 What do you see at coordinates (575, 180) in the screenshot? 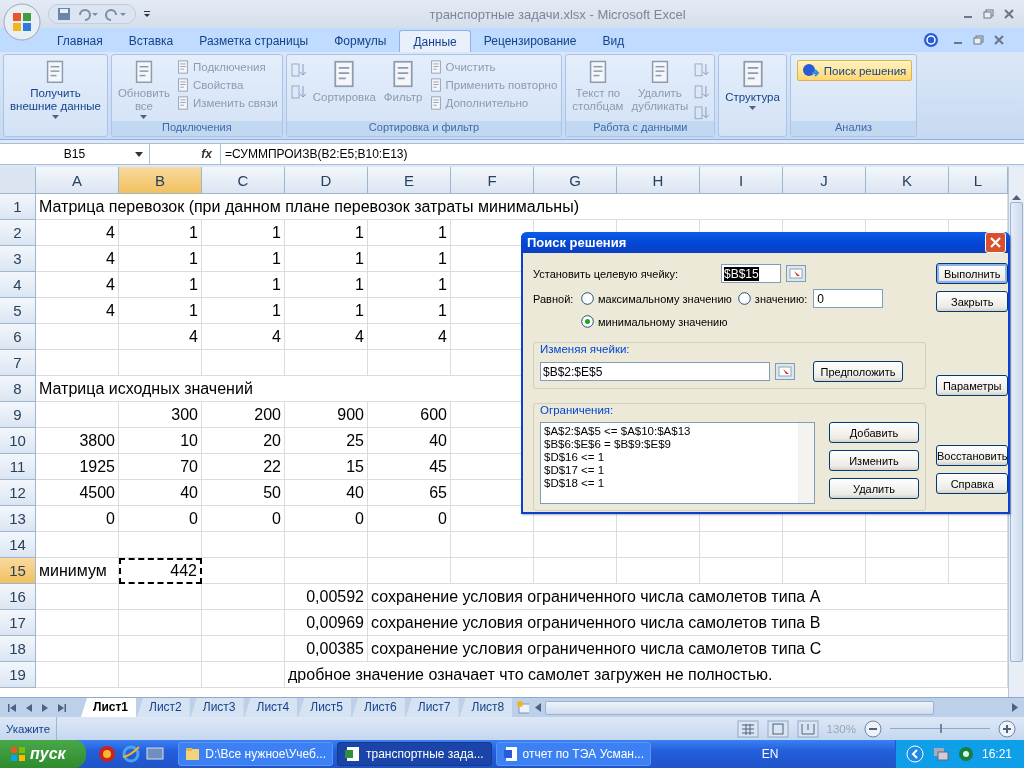
I see `column-header: G` at bounding box center [575, 180].